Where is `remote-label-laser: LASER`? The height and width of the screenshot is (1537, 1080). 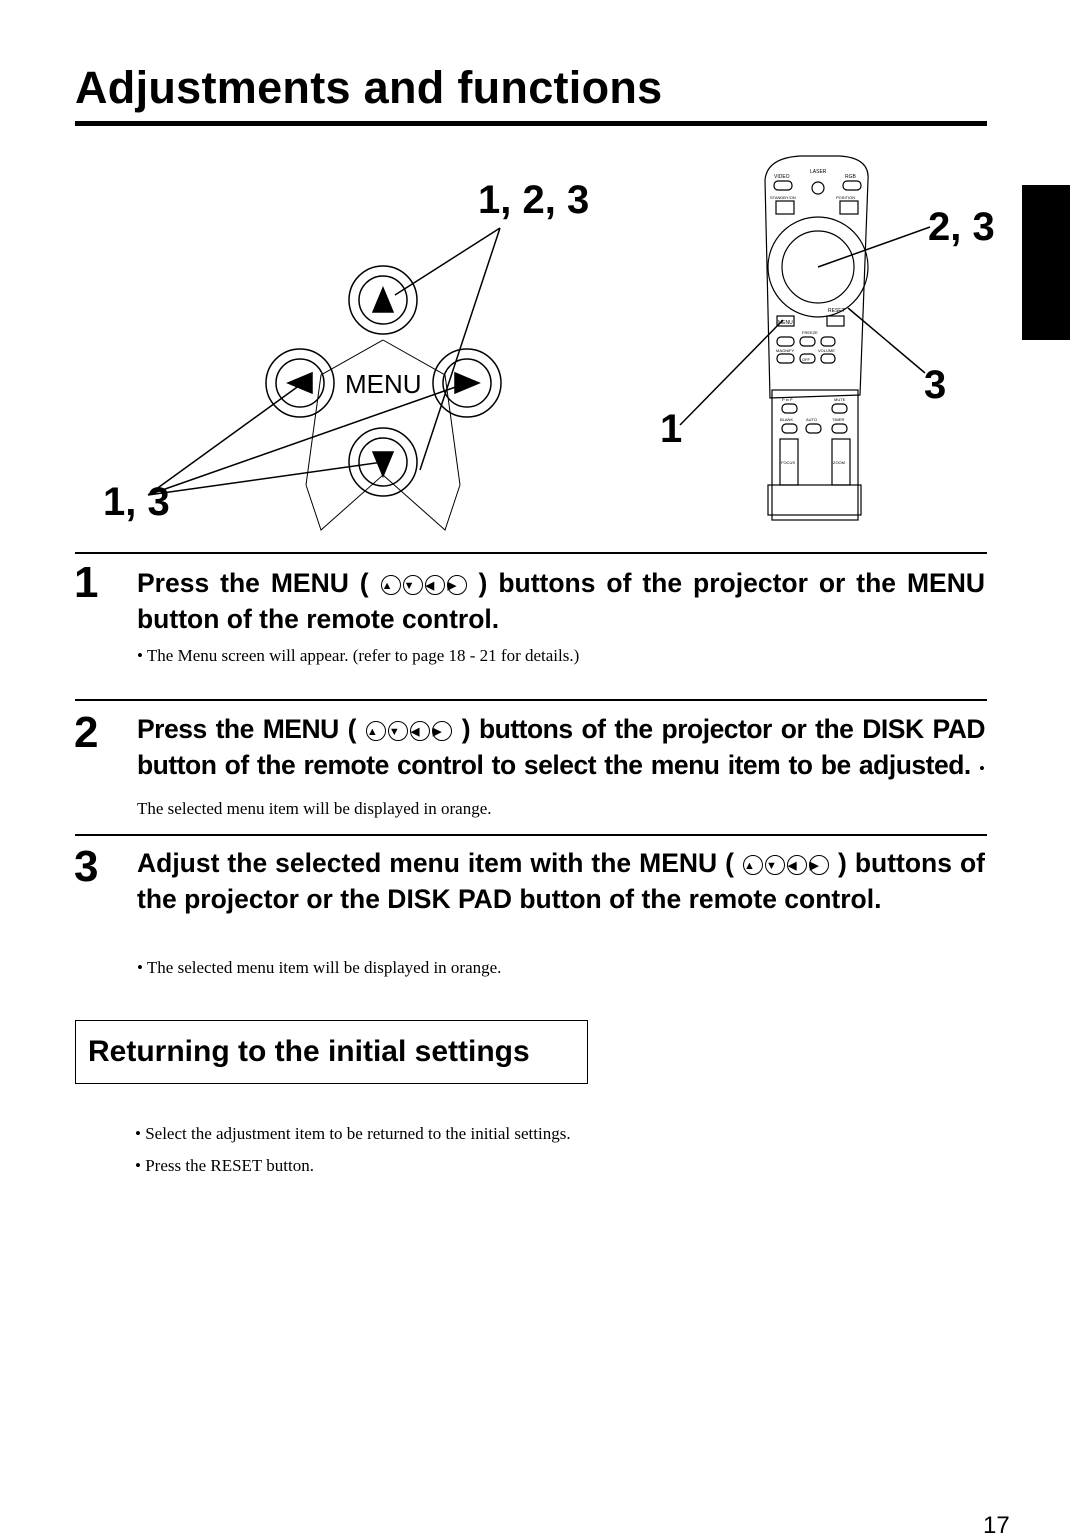 remote-label-laser: LASER is located at coordinates (818, 172).